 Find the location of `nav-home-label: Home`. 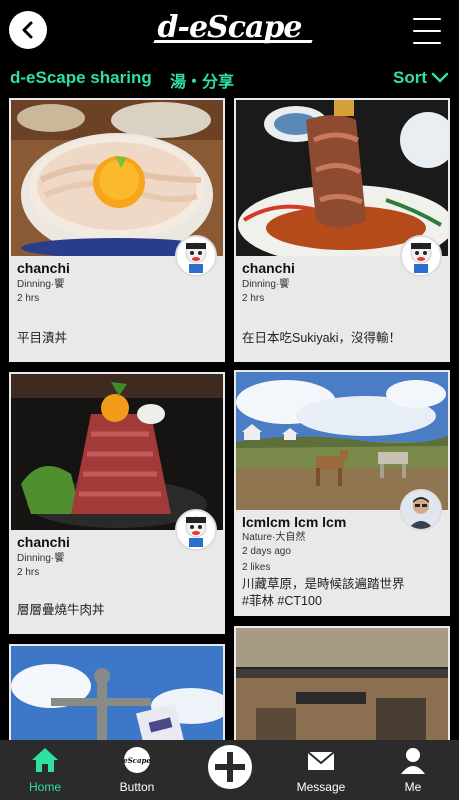

nav-home-label: Home is located at coordinates (44, 787).